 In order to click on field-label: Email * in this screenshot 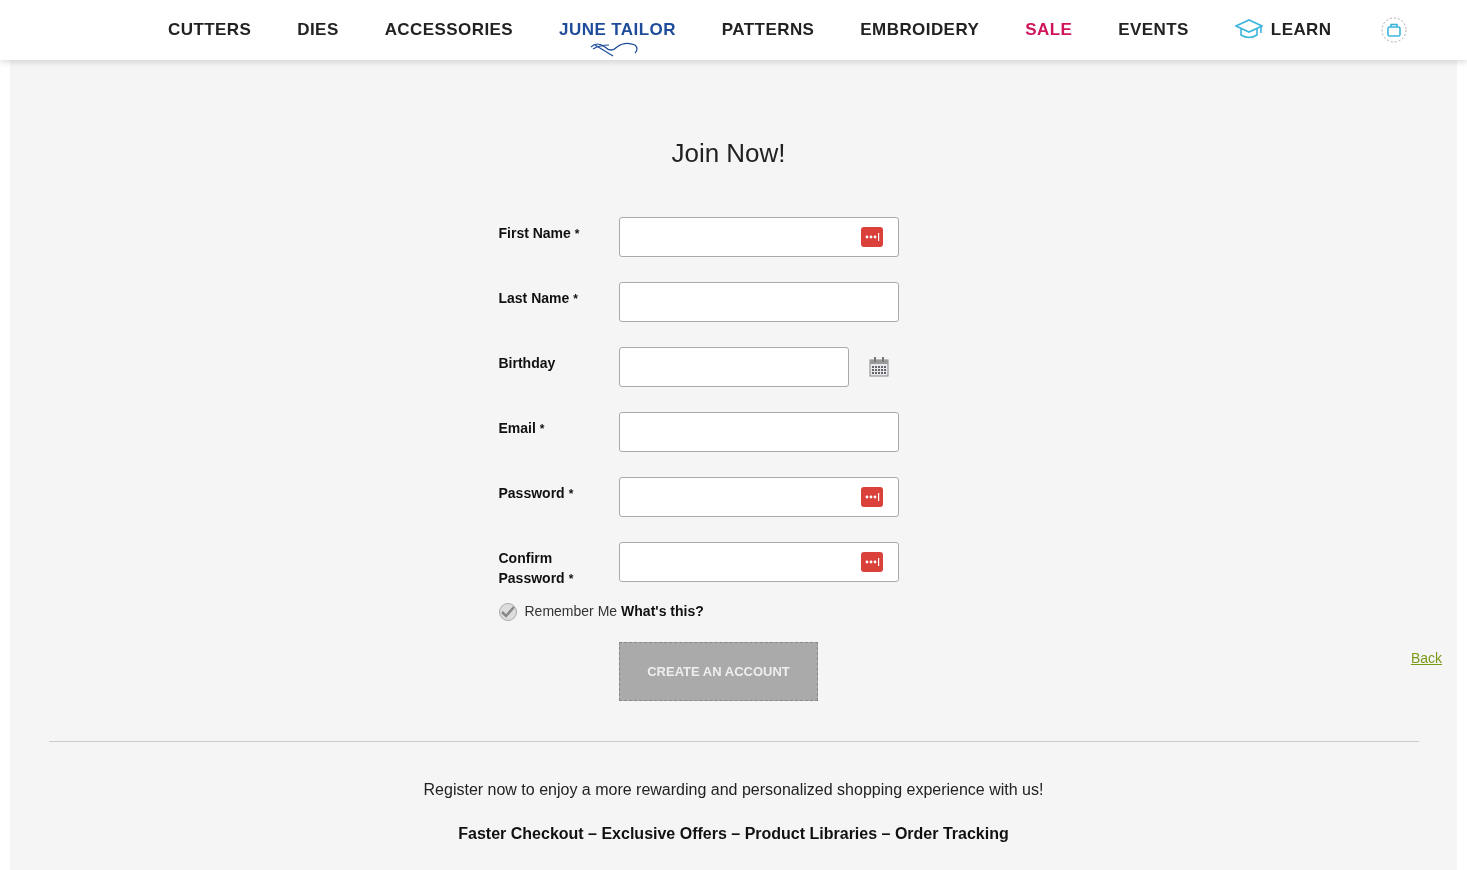, I will do `click(521, 428)`.